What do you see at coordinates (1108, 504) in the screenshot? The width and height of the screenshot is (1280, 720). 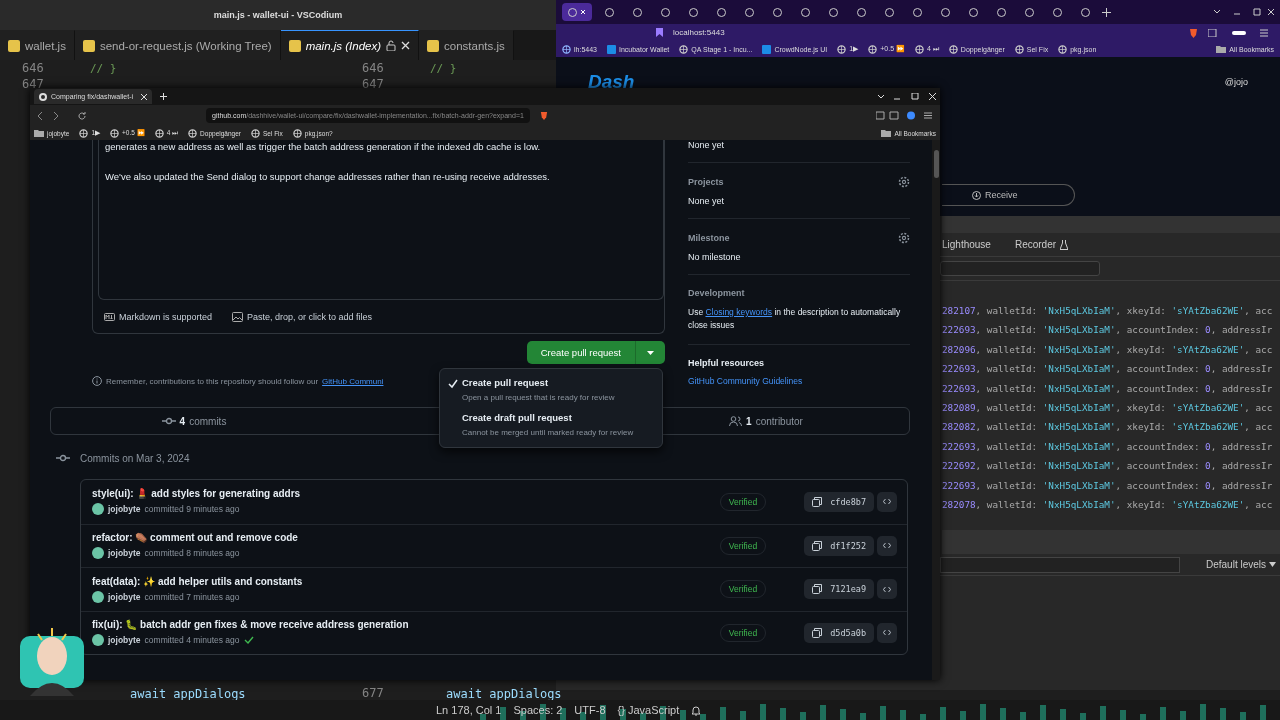 I see `console-line: 282078, walletId: 'NxH5qLXbIaM', xkeyId: 'sYAtZba62WE', acc` at bounding box center [1108, 504].